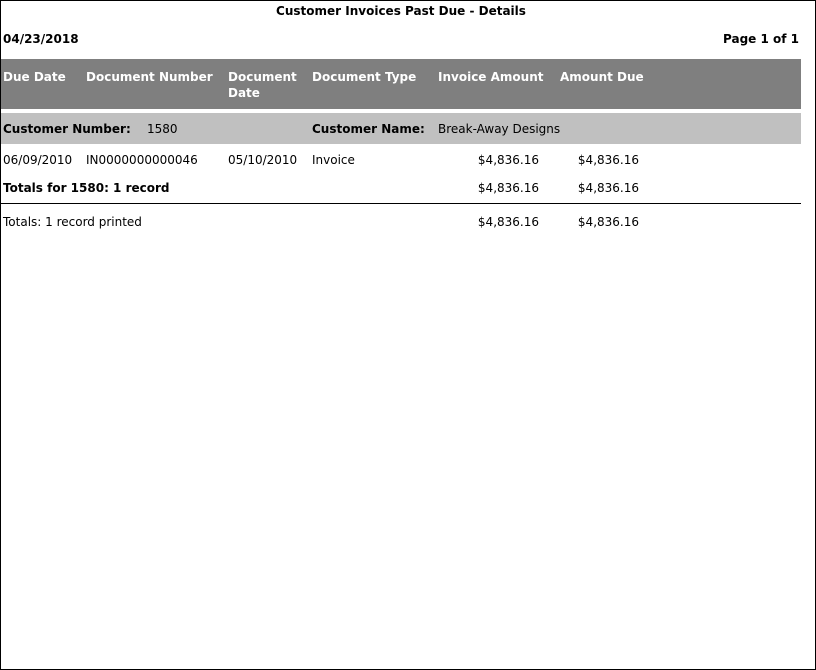 The height and width of the screenshot is (670, 816). What do you see at coordinates (608, 160) in the screenshot?
I see `row-amount-due: $4,836.16` at bounding box center [608, 160].